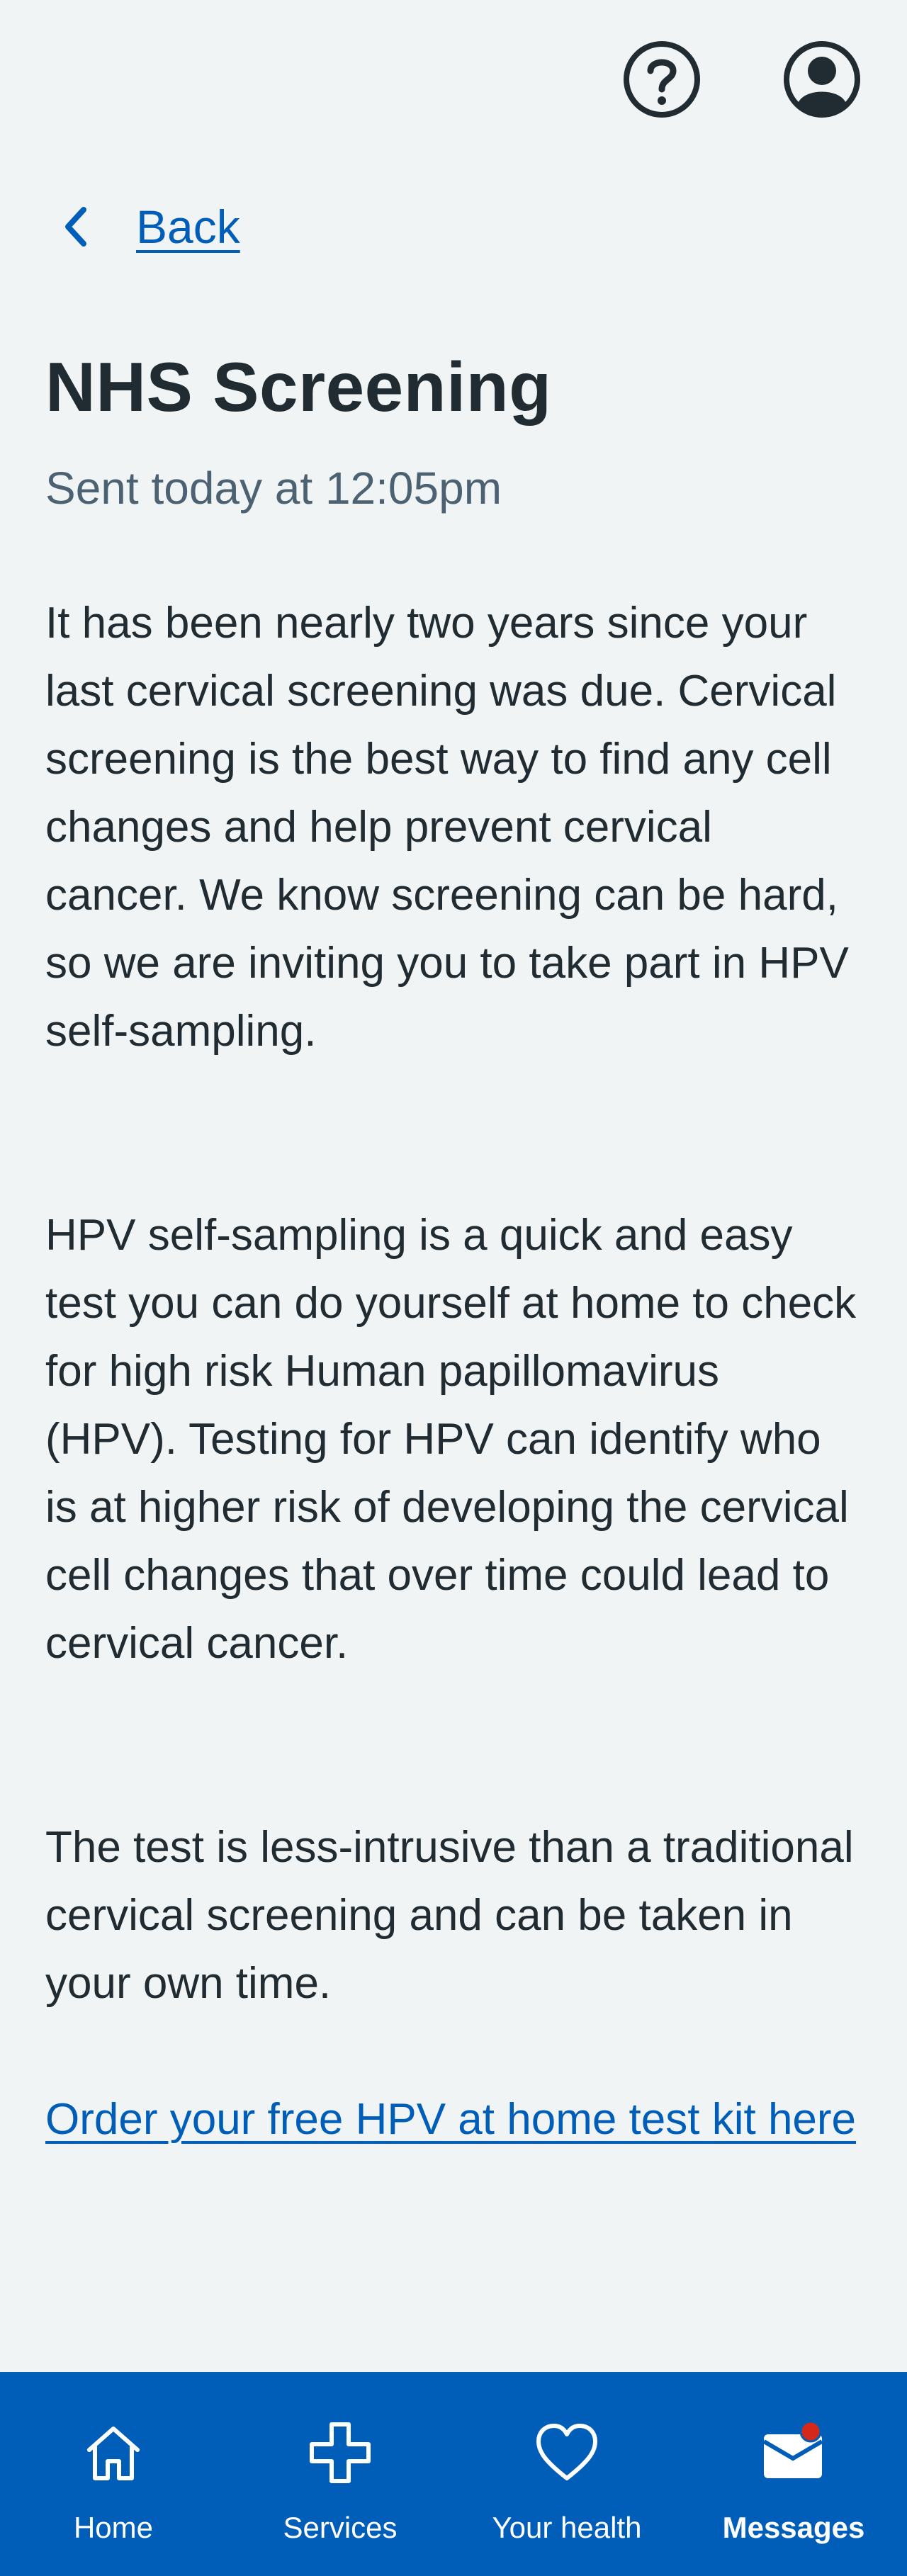 Image resolution: width=907 pixels, height=2576 pixels. I want to click on bottom-navigation: Home Services Your health Messages, so click(453, 2474).